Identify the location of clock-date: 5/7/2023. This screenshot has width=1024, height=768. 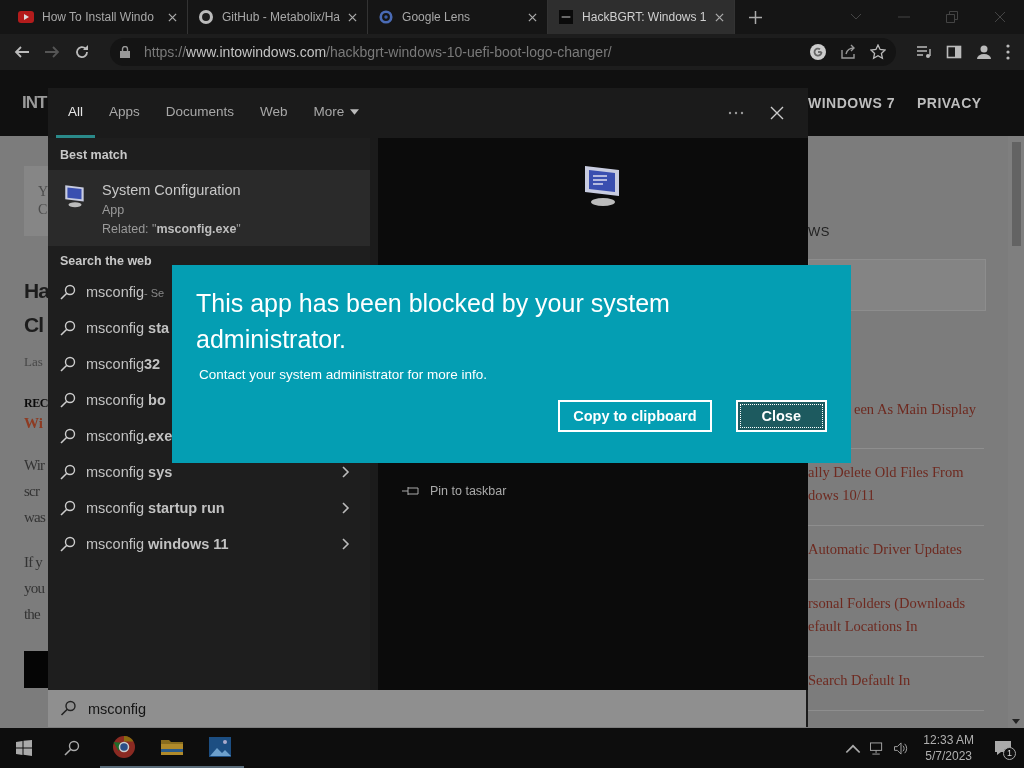
(948, 756).